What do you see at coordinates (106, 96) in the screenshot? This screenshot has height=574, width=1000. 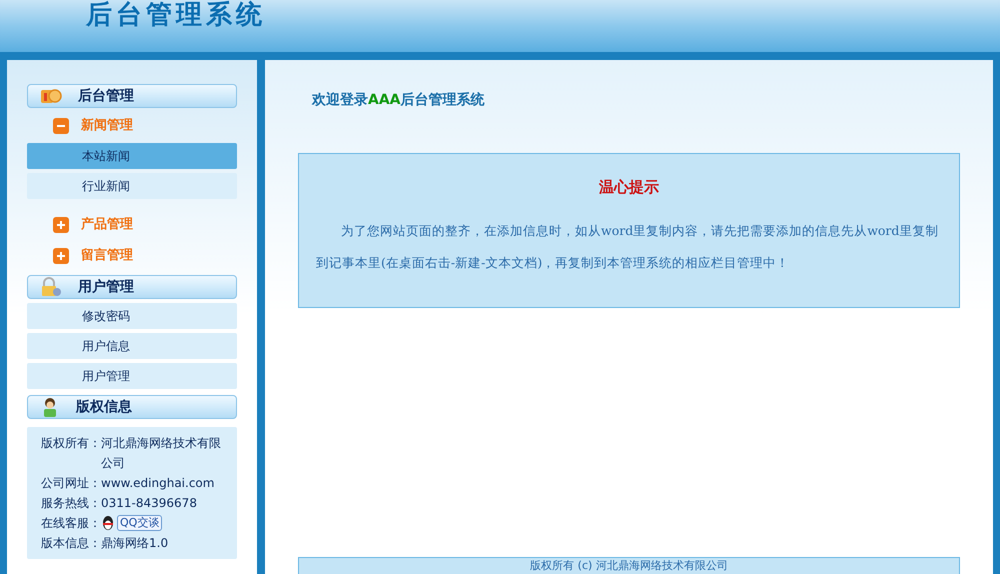 I see `section-title: 后台管理` at bounding box center [106, 96].